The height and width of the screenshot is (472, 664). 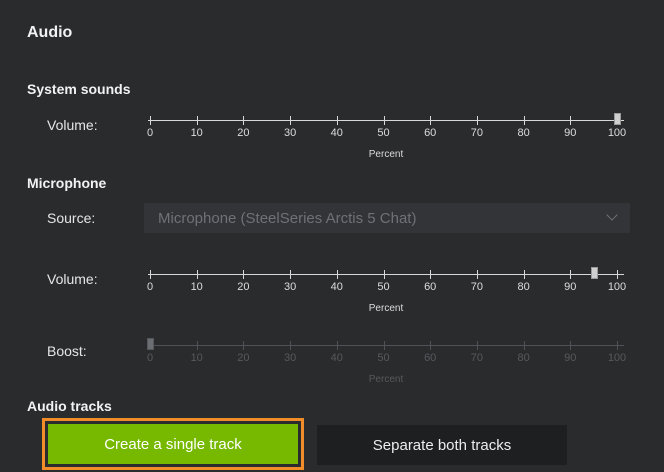 What do you see at coordinates (67, 183) in the screenshot?
I see `microphone-heading: Microphone` at bounding box center [67, 183].